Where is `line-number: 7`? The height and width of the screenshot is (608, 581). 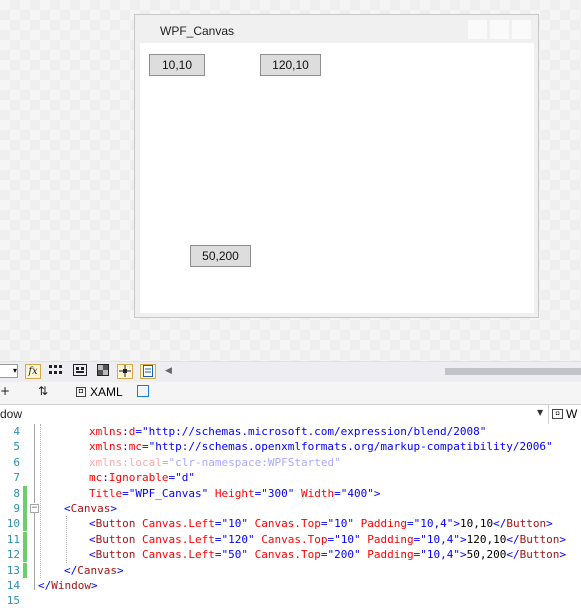
line-number: 7 is located at coordinates (16, 478).